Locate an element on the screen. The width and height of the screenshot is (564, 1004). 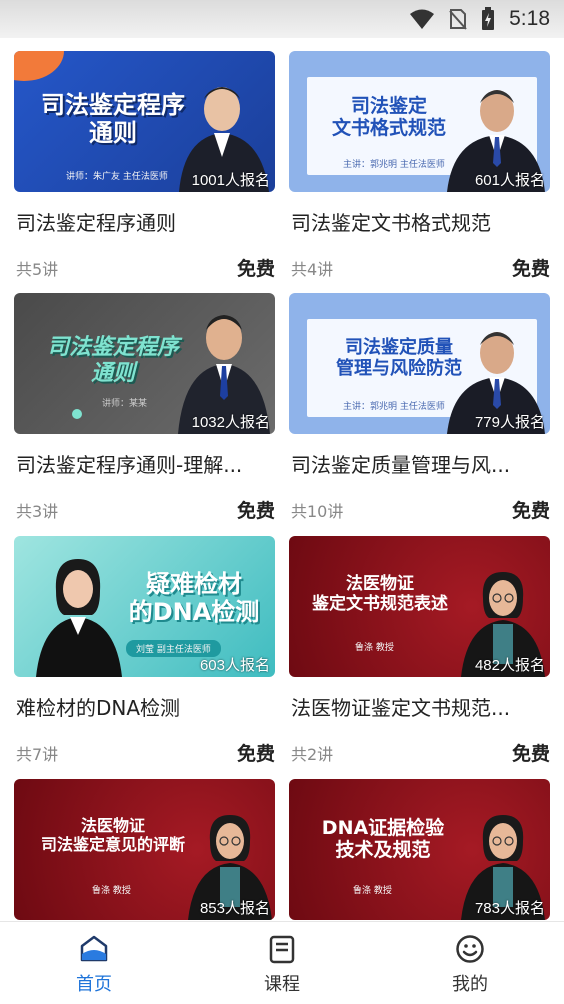
course-card: DNA证据检验 技术及规范 鲁涤 教授 783人报名 is located at coordinates (419, 849).